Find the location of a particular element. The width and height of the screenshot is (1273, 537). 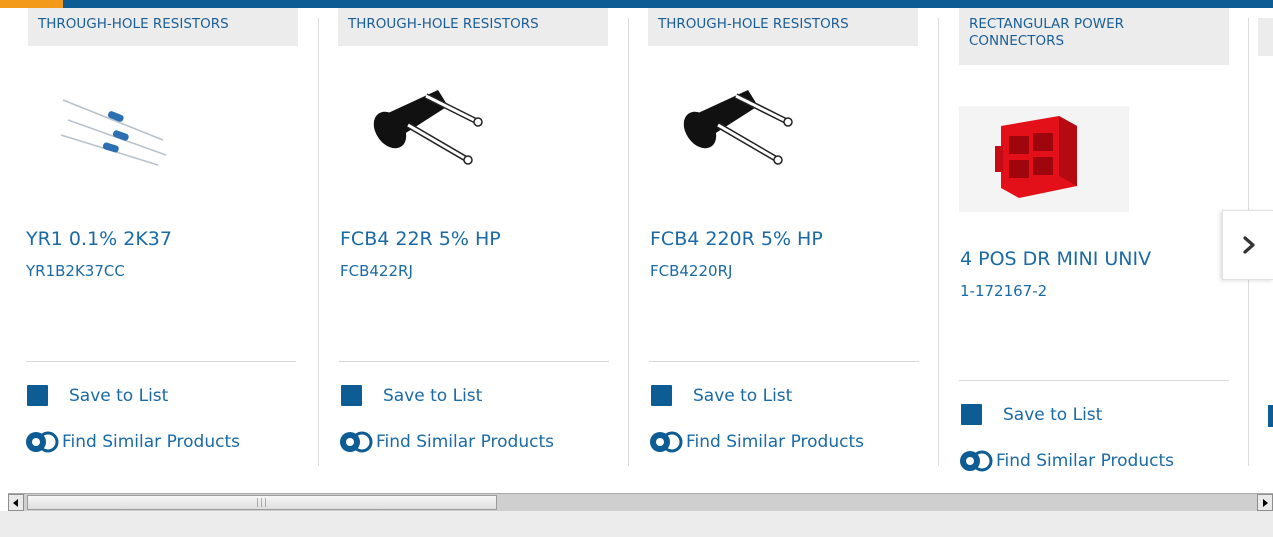

top-accent-bar is located at coordinates (636, 4).